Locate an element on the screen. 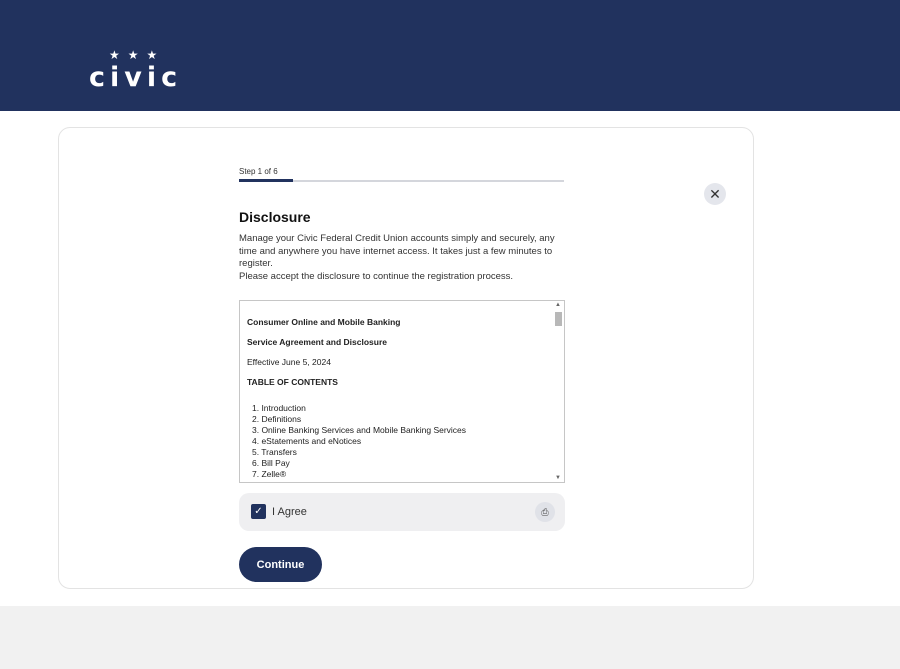 The image size is (900, 669). logo-stars-icon: ★★★ is located at coordinates (137, 55).